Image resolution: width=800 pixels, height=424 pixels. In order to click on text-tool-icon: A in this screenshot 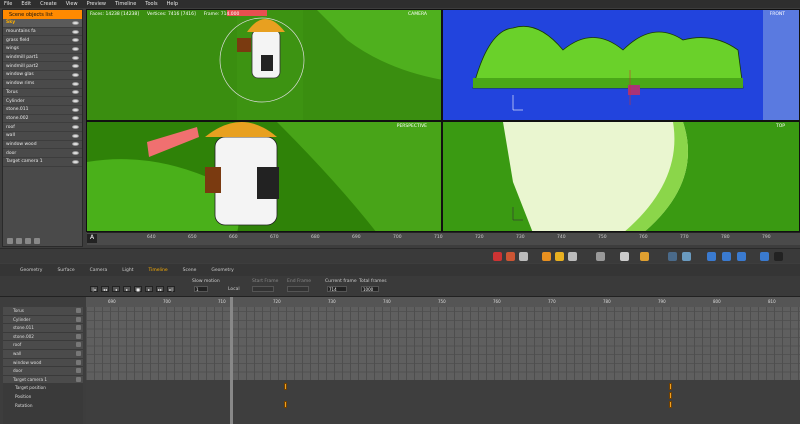, I will do `click(92, 238)`.